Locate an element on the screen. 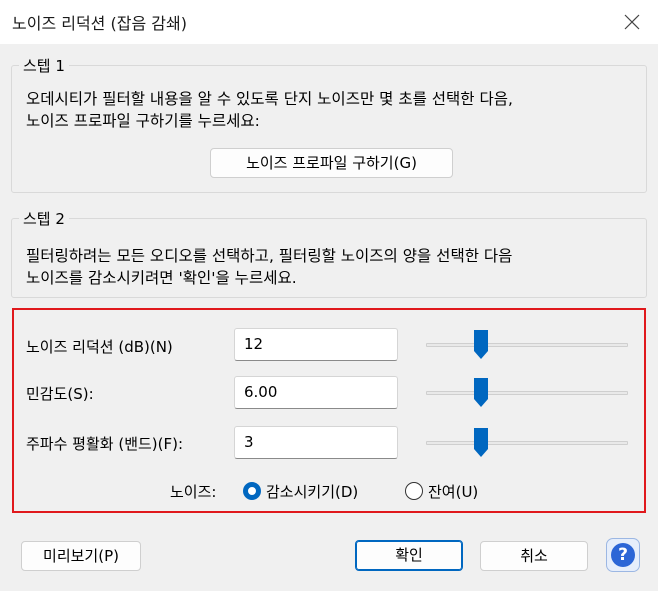  ok-button: 확인 is located at coordinates (409, 555).